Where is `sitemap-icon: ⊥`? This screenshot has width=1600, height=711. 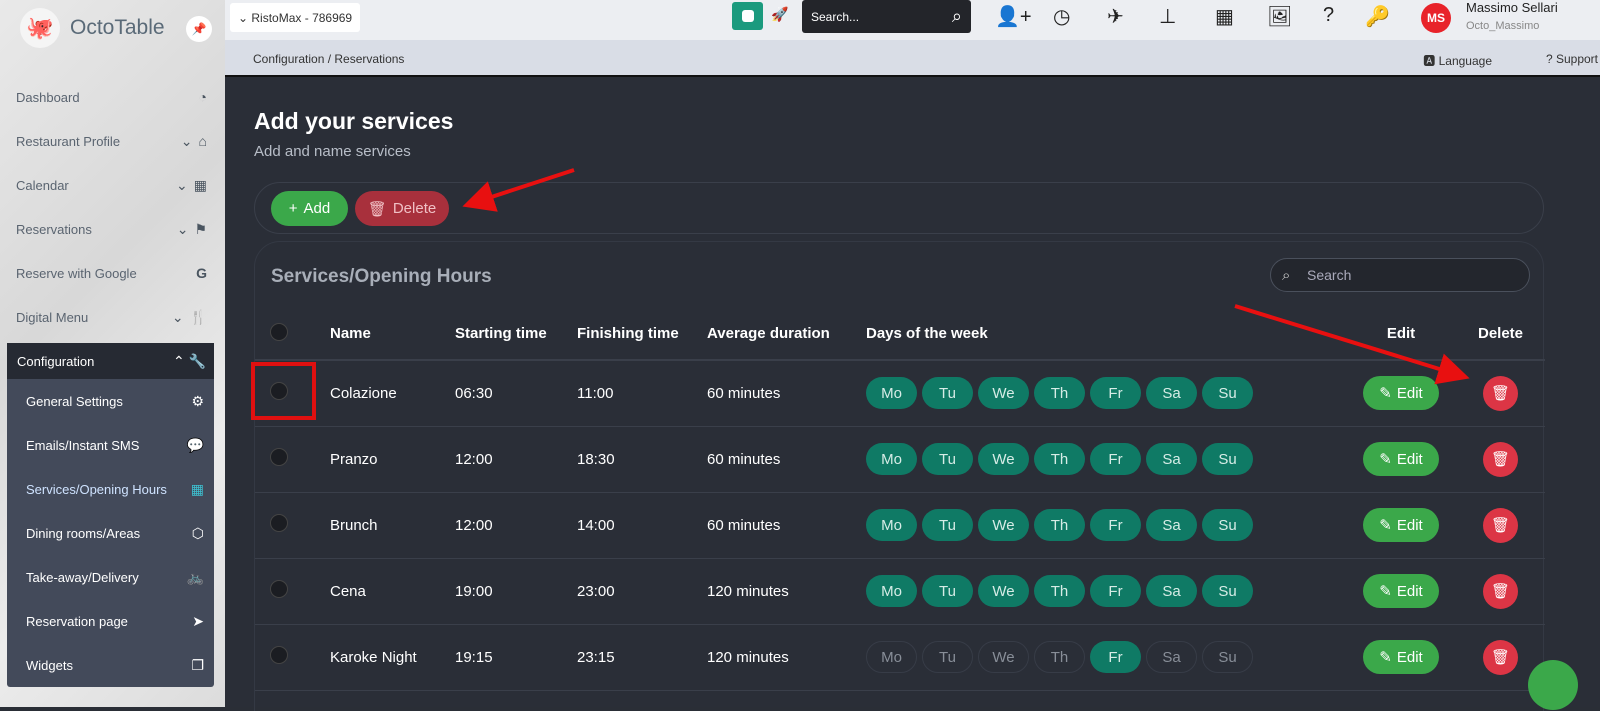 sitemap-icon: ⊥ is located at coordinates (1167, 16).